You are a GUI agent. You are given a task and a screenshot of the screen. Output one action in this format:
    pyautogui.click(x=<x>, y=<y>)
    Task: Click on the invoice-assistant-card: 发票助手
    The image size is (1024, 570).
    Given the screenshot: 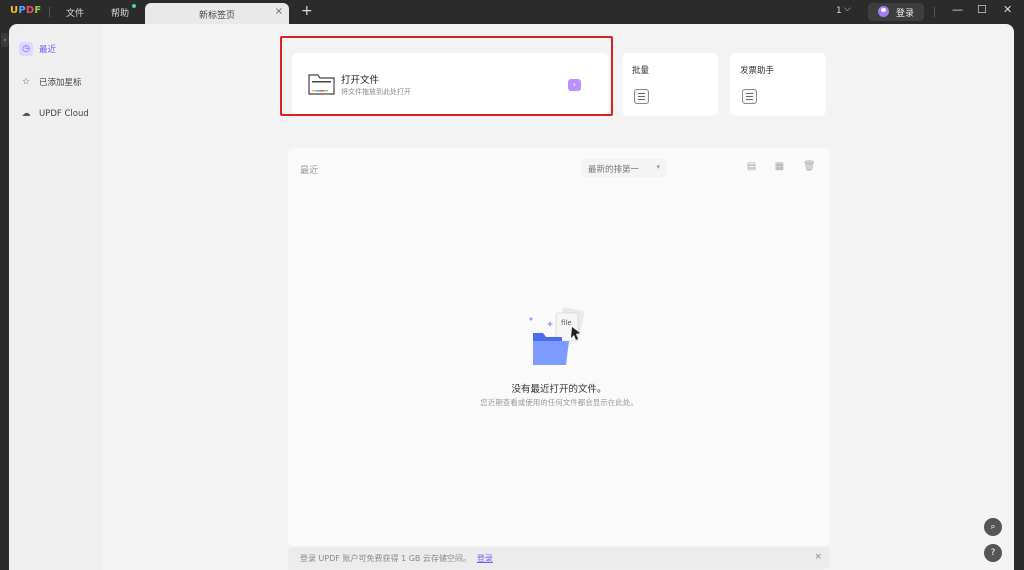 What is the action you would take?
    pyautogui.click(x=778, y=84)
    